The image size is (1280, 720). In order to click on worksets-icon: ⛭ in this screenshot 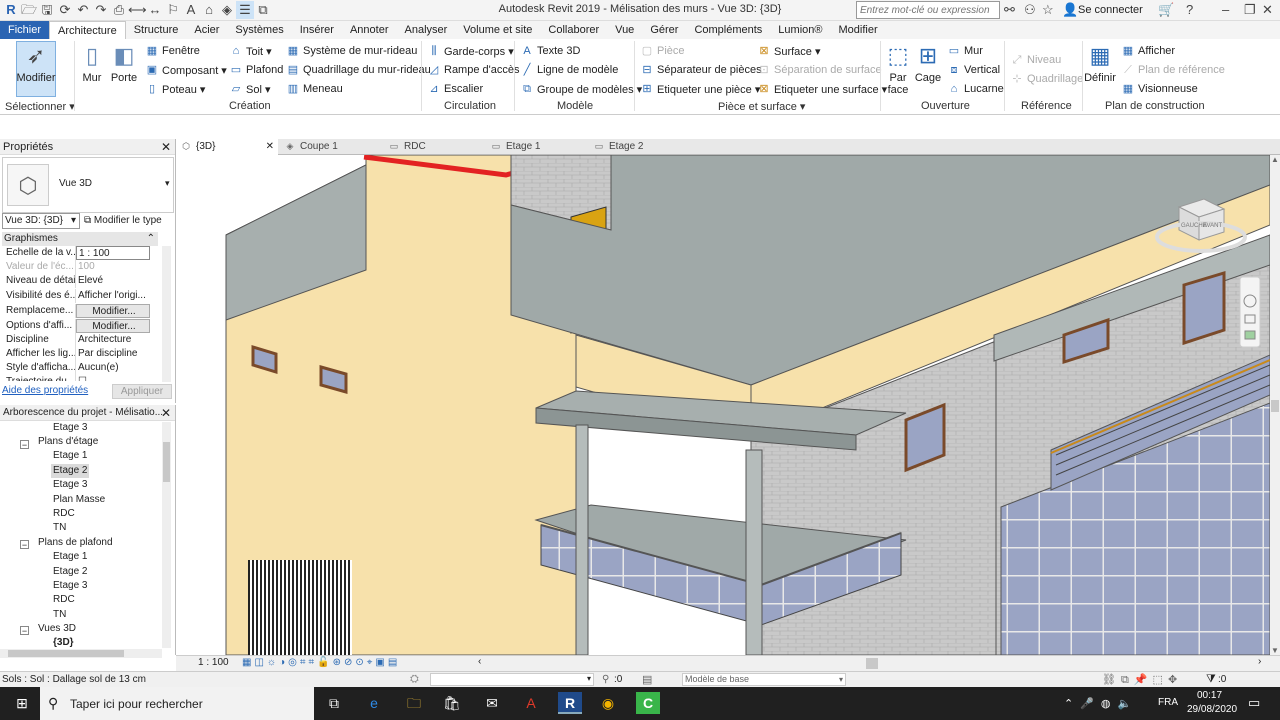, I will do `click(414, 679)`.